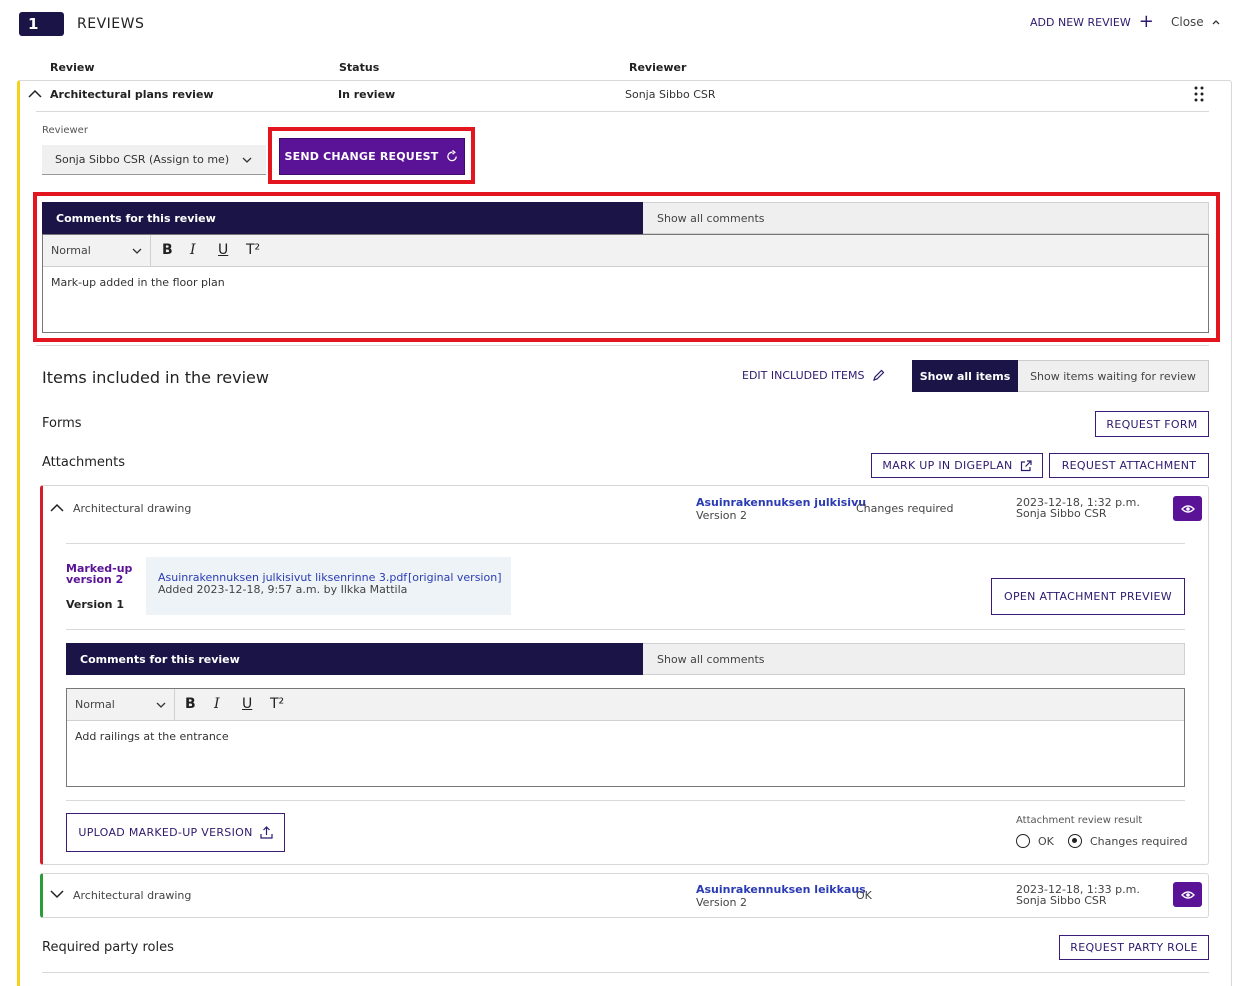  I want to click on radio-ok-indicator, so click(1023, 841).